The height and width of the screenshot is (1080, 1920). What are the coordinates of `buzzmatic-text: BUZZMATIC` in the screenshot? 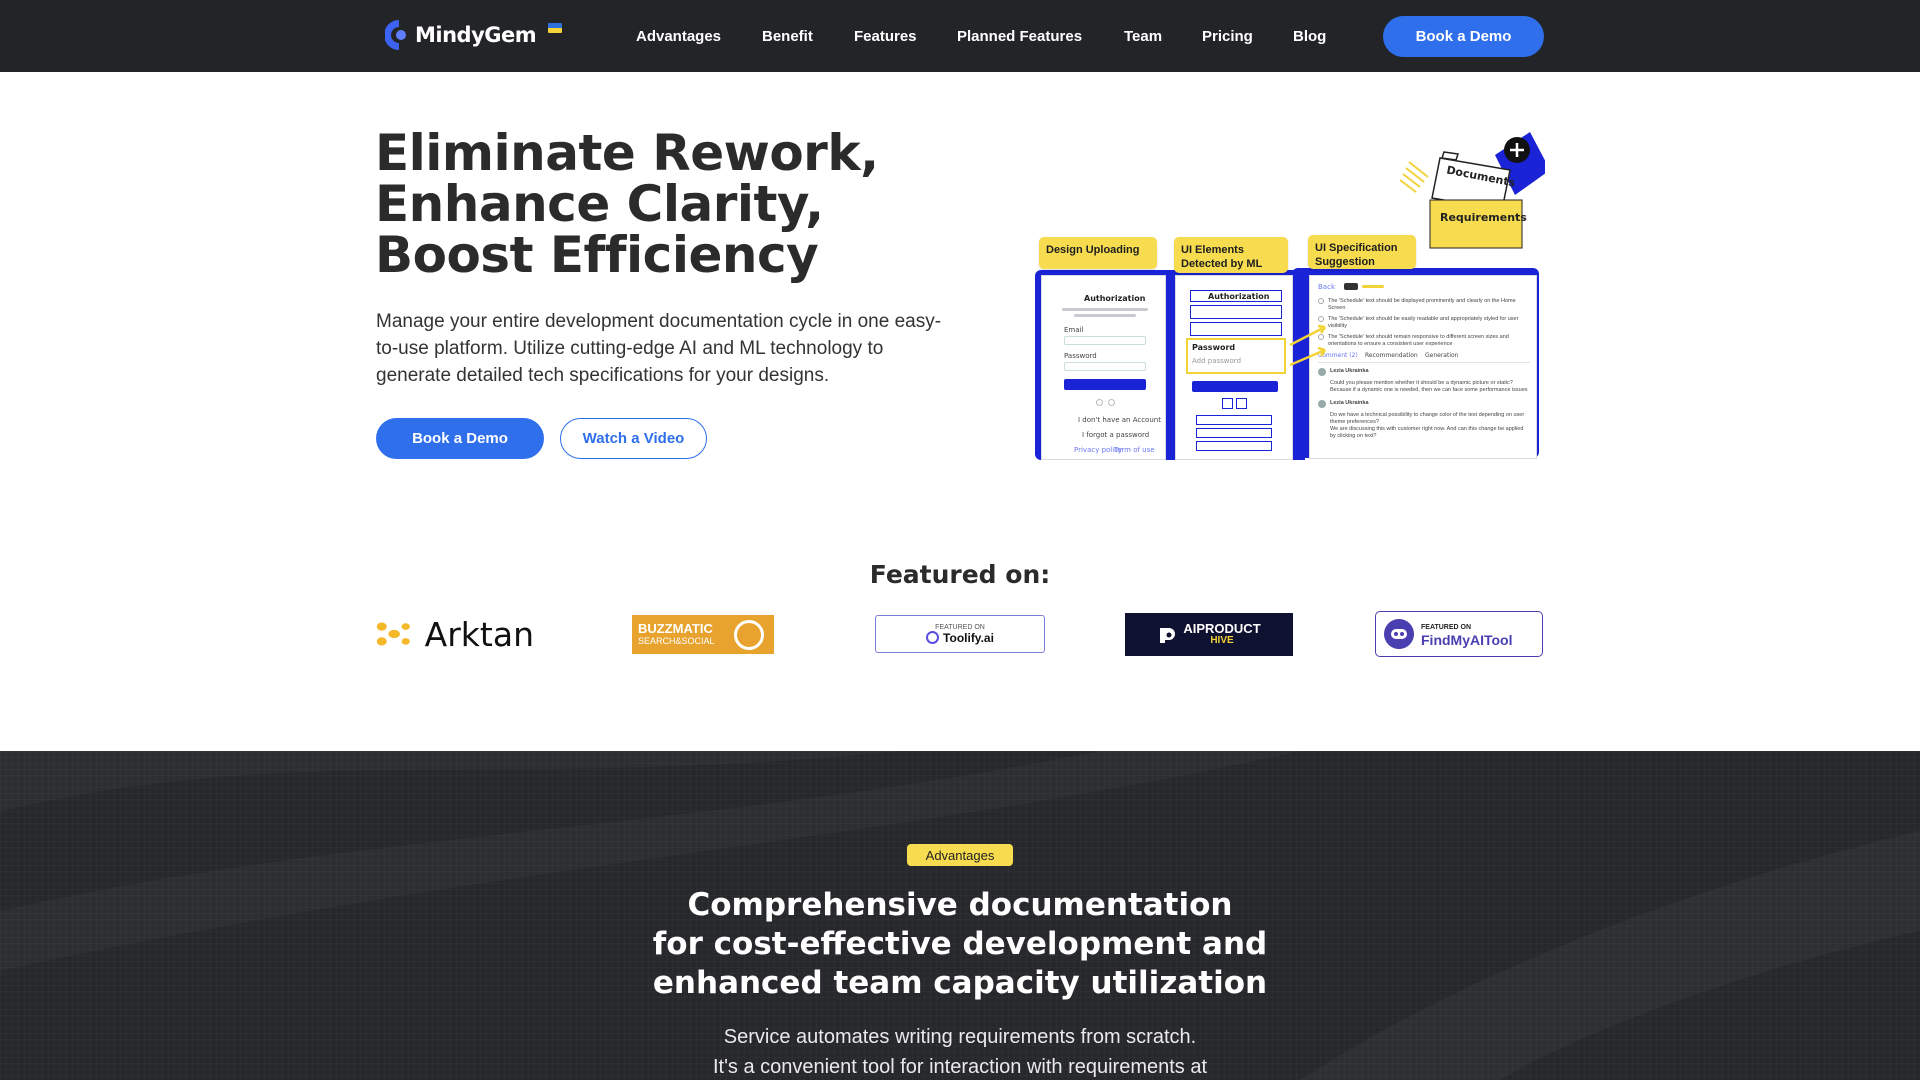 It's located at (675, 628).